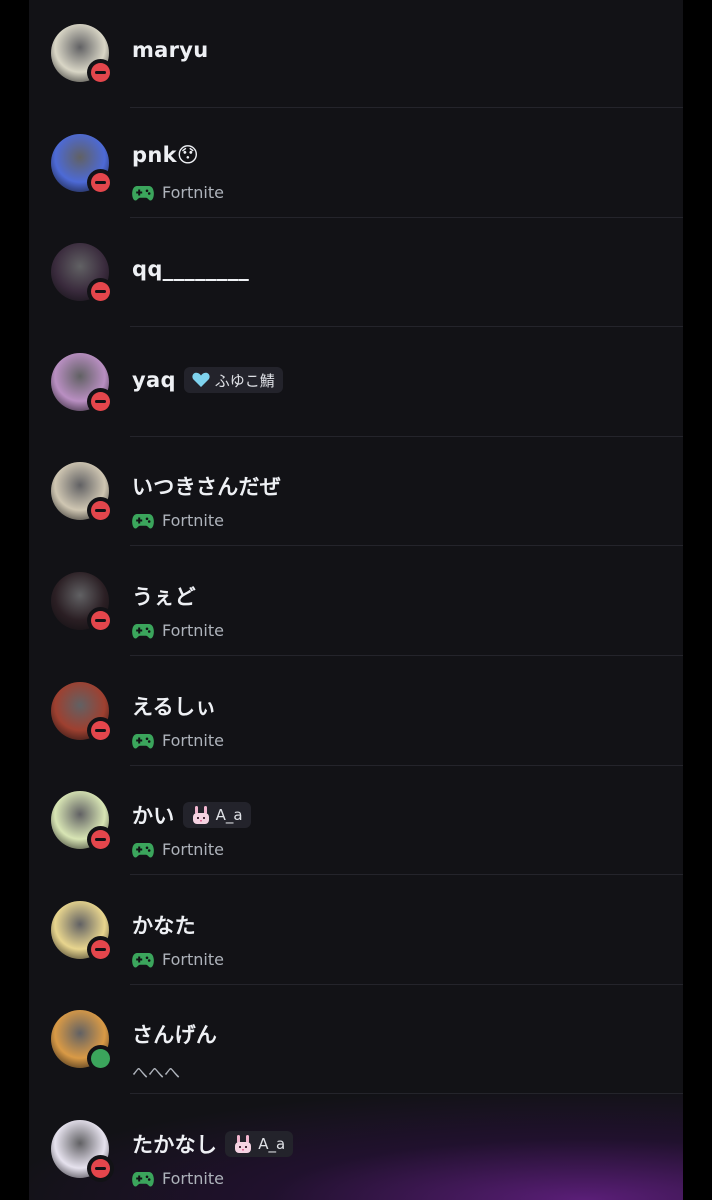  I want to click on member-row: maryu, so click(356, 54).